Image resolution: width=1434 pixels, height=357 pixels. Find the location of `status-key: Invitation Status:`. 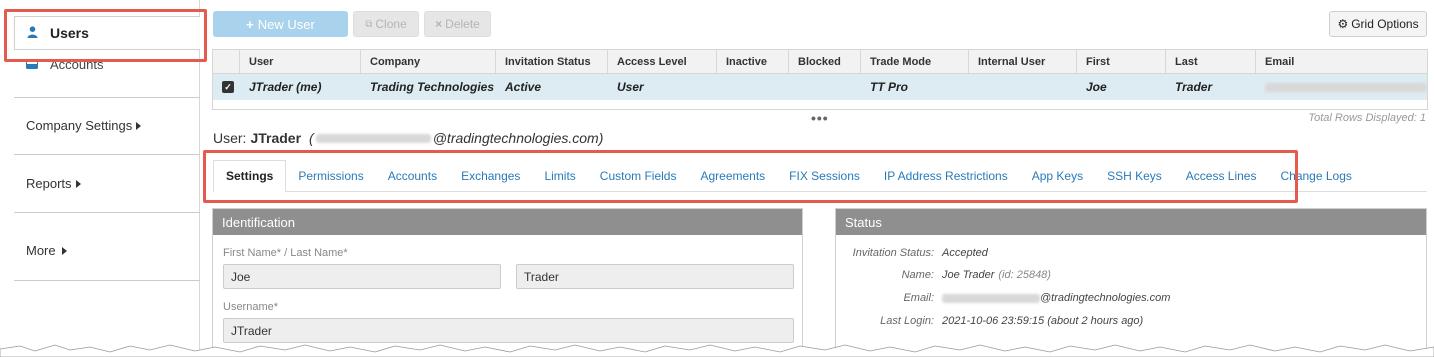

status-key: Invitation Status: is located at coordinates (893, 253).